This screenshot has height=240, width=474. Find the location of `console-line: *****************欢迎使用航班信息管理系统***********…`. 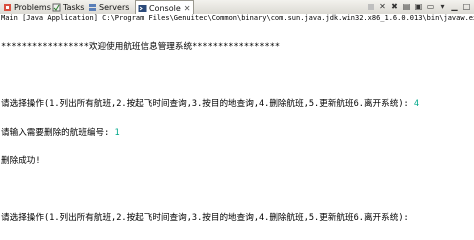

console-line: *****************欢迎使用航班信息管理系统***********… is located at coordinates (141, 47).